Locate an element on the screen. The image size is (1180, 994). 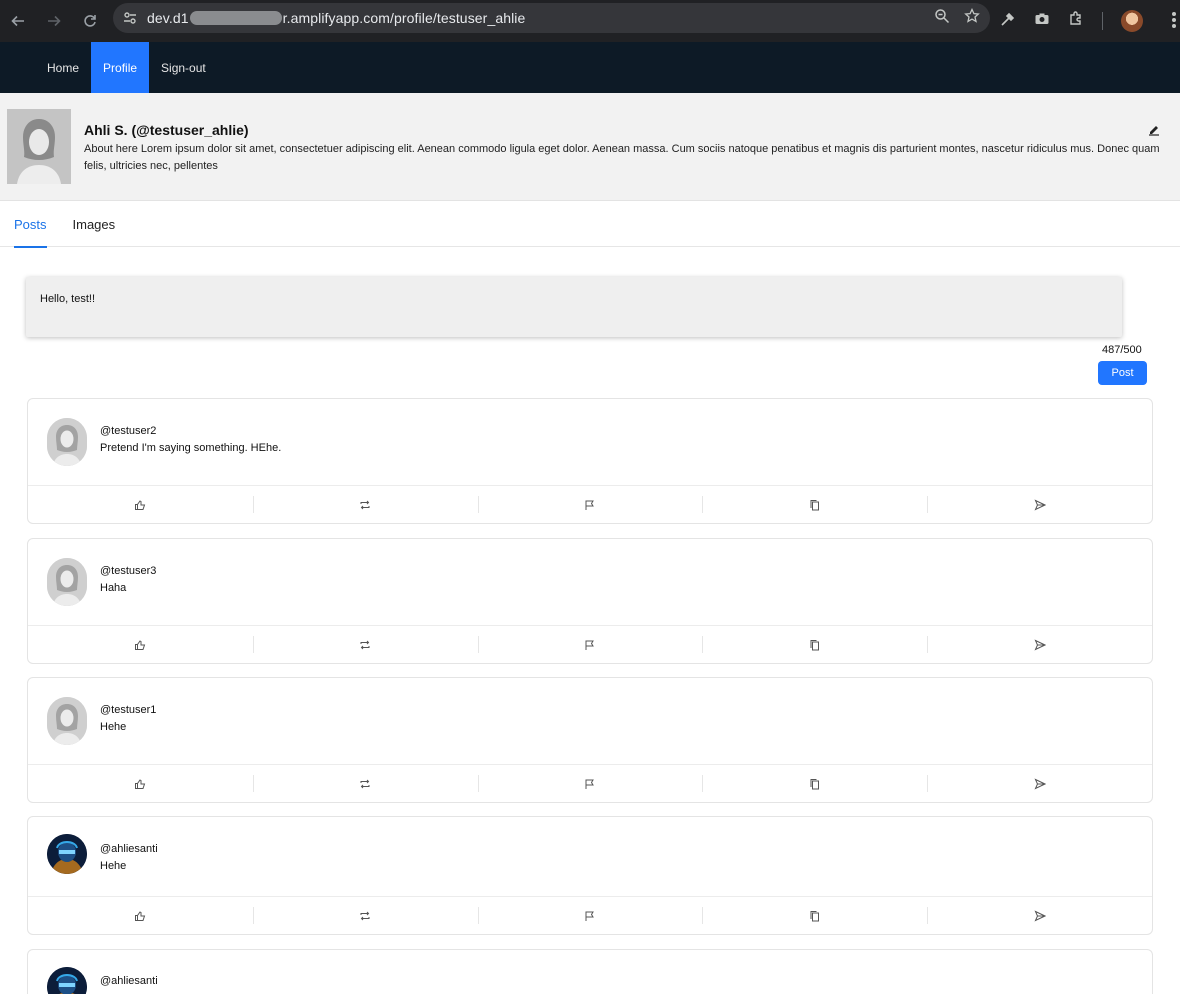
post-card: @ahliesanti Hehe is located at coordinates (590, 875).